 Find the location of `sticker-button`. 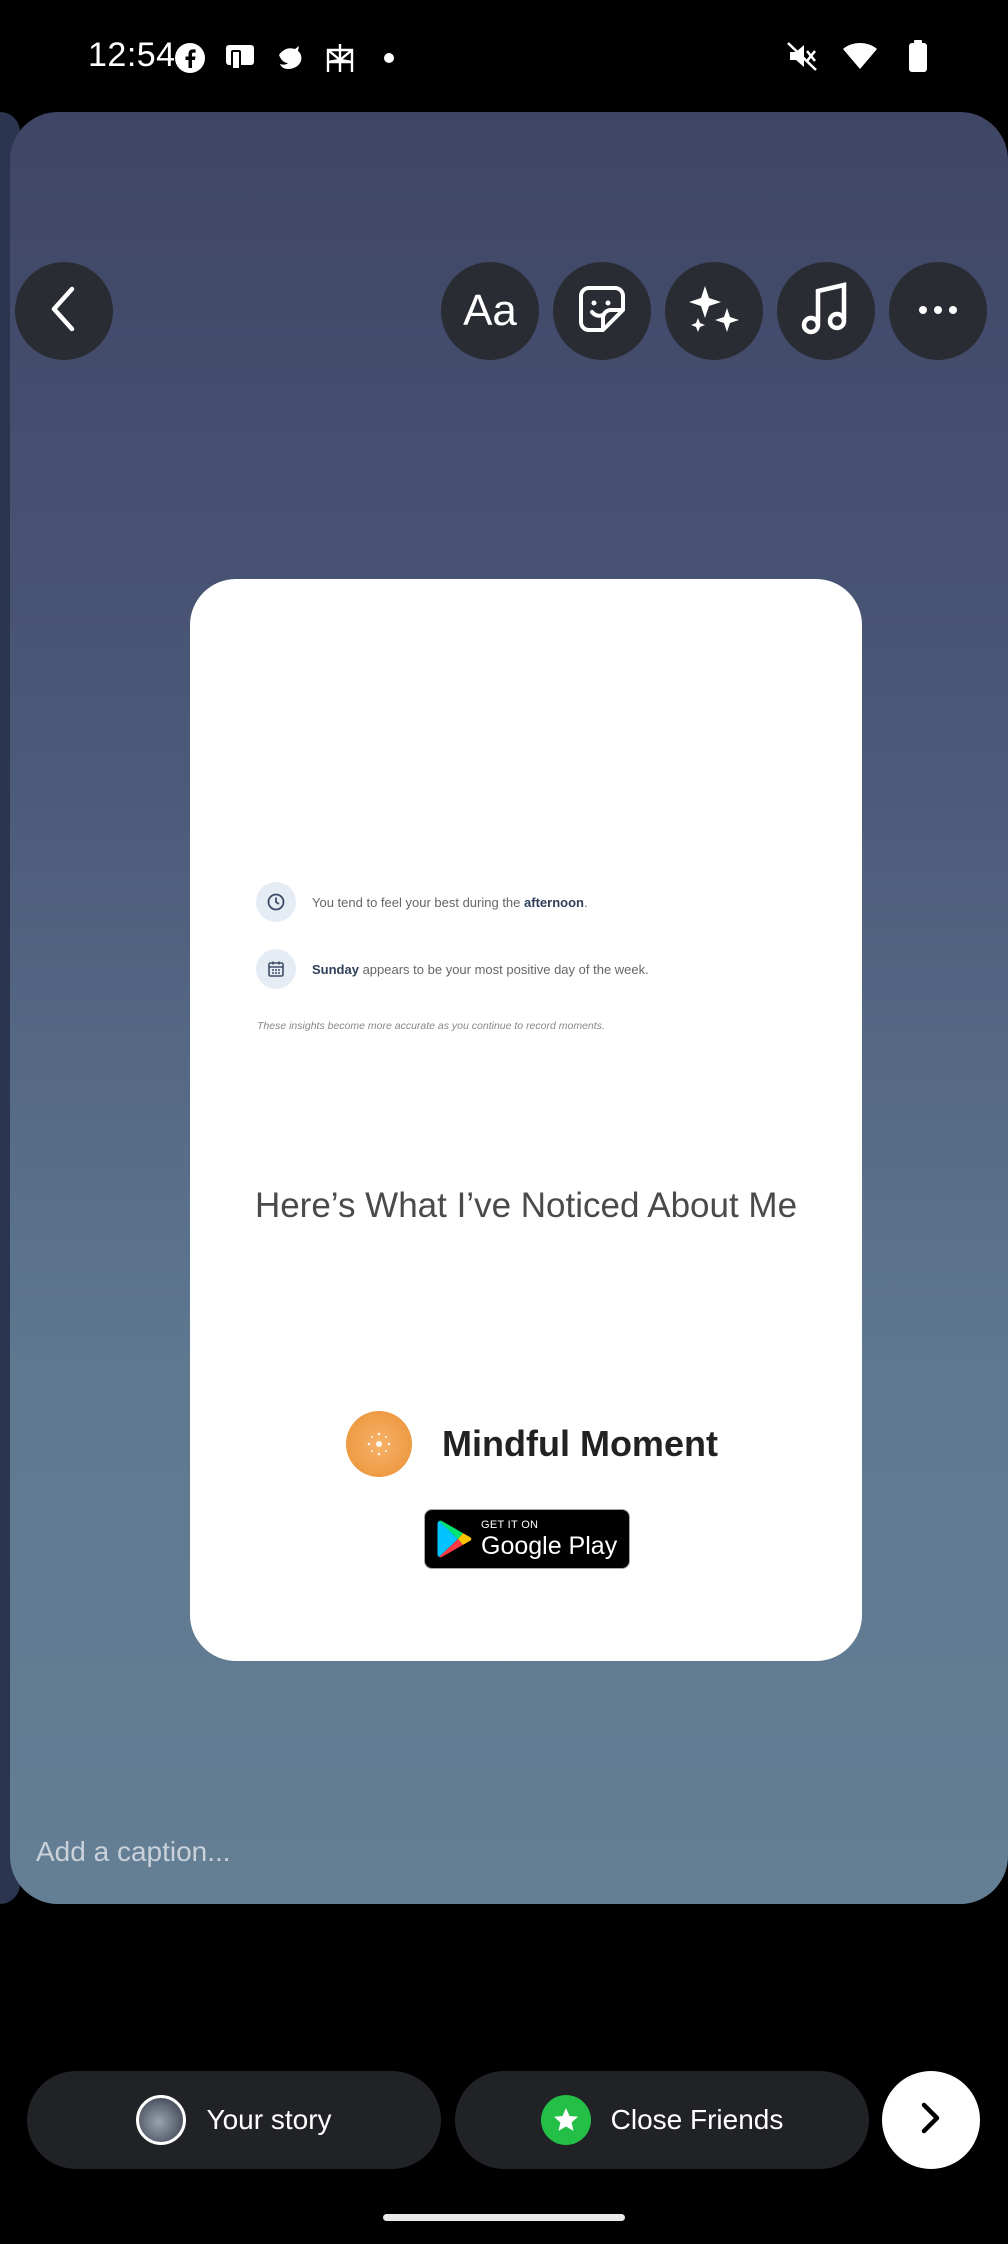

sticker-button is located at coordinates (602, 311).